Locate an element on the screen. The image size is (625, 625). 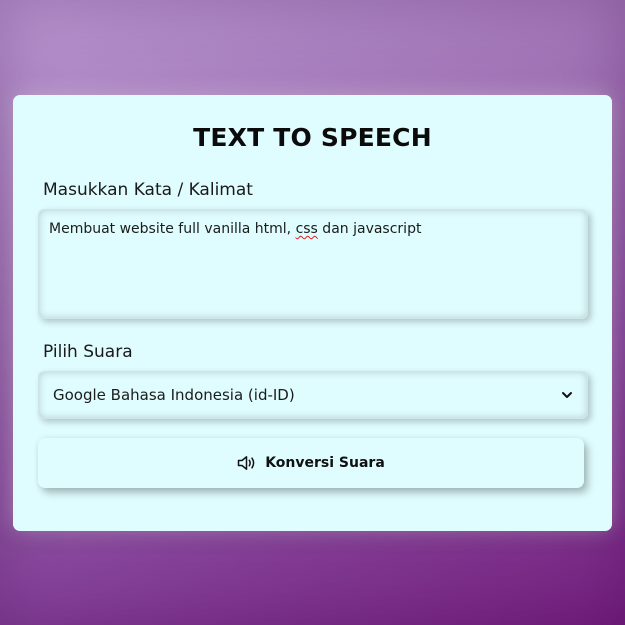
voice-select-label: Pilih Suara is located at coordinates (88, 352).